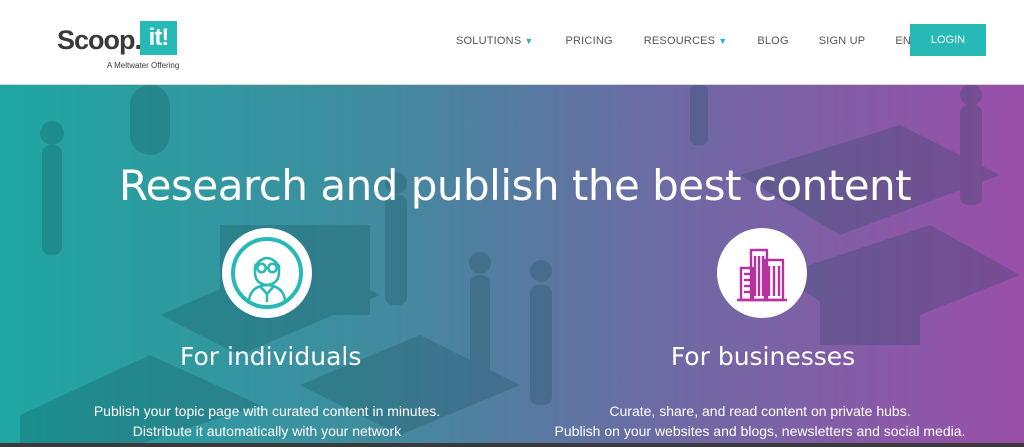 The height and width of the screenshot is (447, 1024). What do you see at coordinates (763, 356) in the screenshot?
I see `businesses-heading: For businesses` at bounding box center [763, 356].